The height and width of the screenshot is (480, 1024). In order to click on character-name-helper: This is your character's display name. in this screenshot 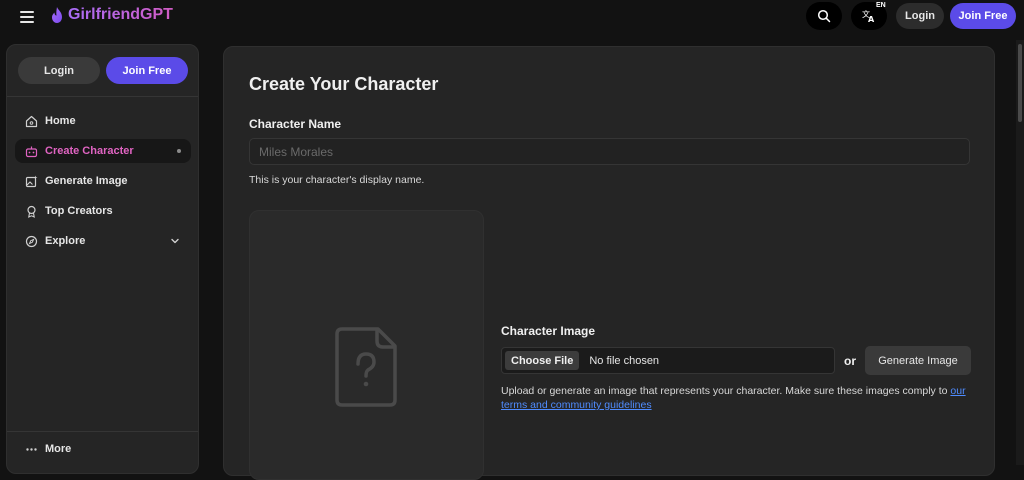, I will do `click(337, 180)`.